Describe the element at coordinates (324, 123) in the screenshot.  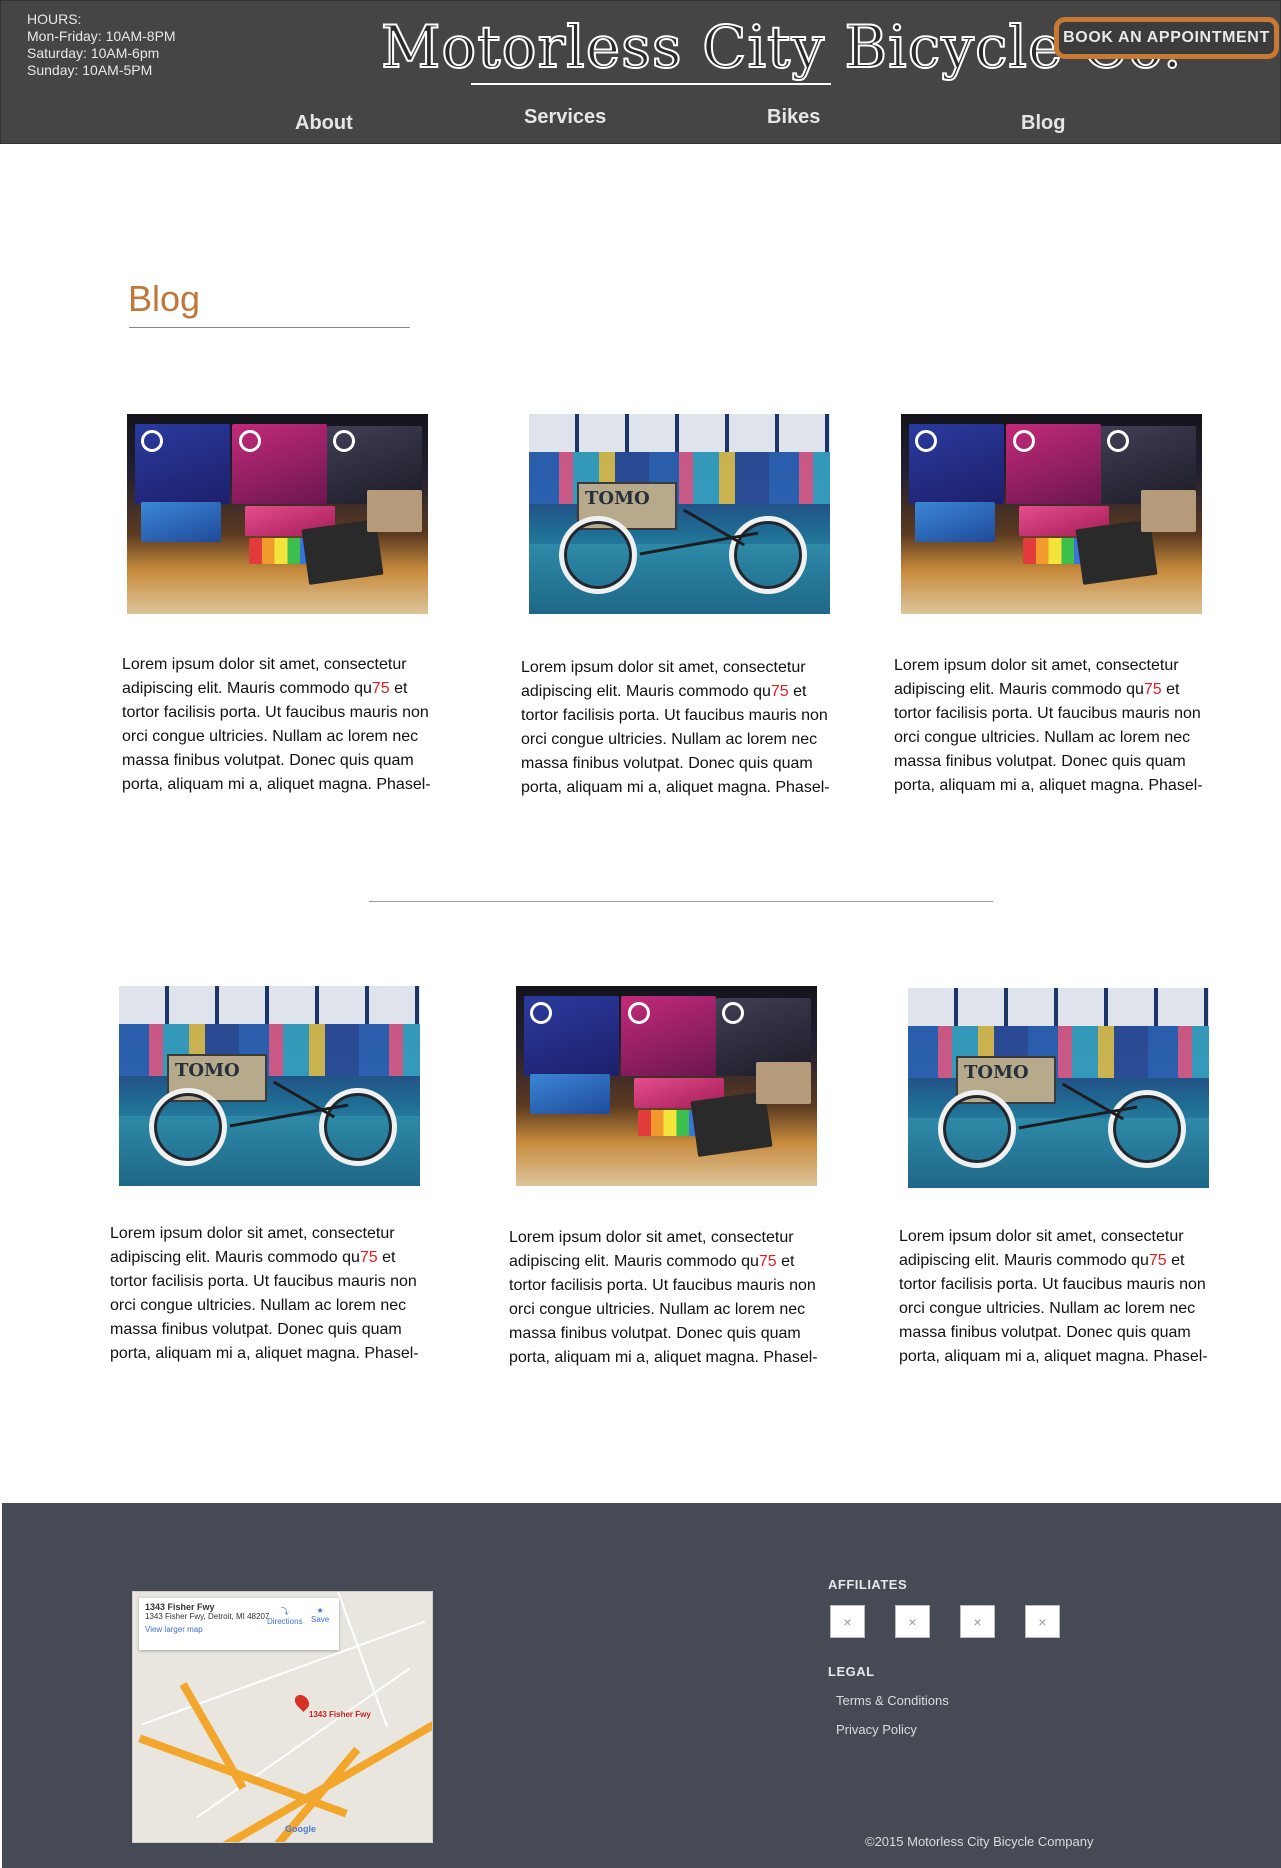
I see `nav-about: About` at that location.